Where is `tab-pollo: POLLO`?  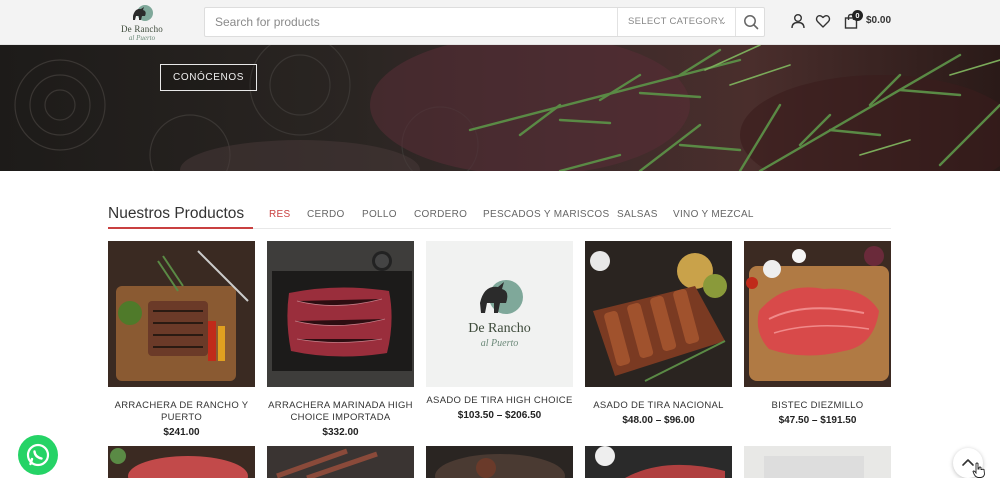
tab-pollo: POLLO is located at coordinates (379, 214).